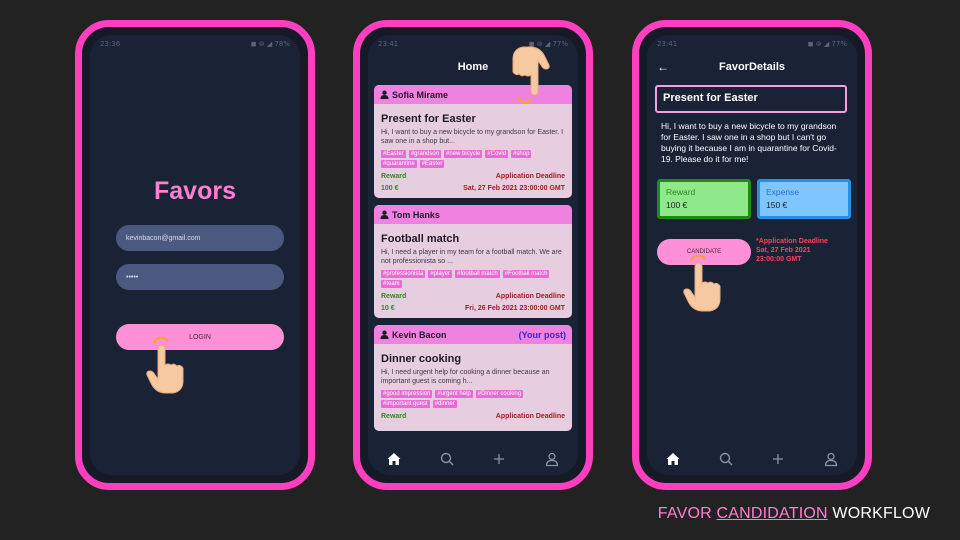 Image resolution: width=960 pixels, height=540 pixels. Describe the element at coordinates (663, 67) in the screenshot. I see `back-arrow-icon: ←` at that location.